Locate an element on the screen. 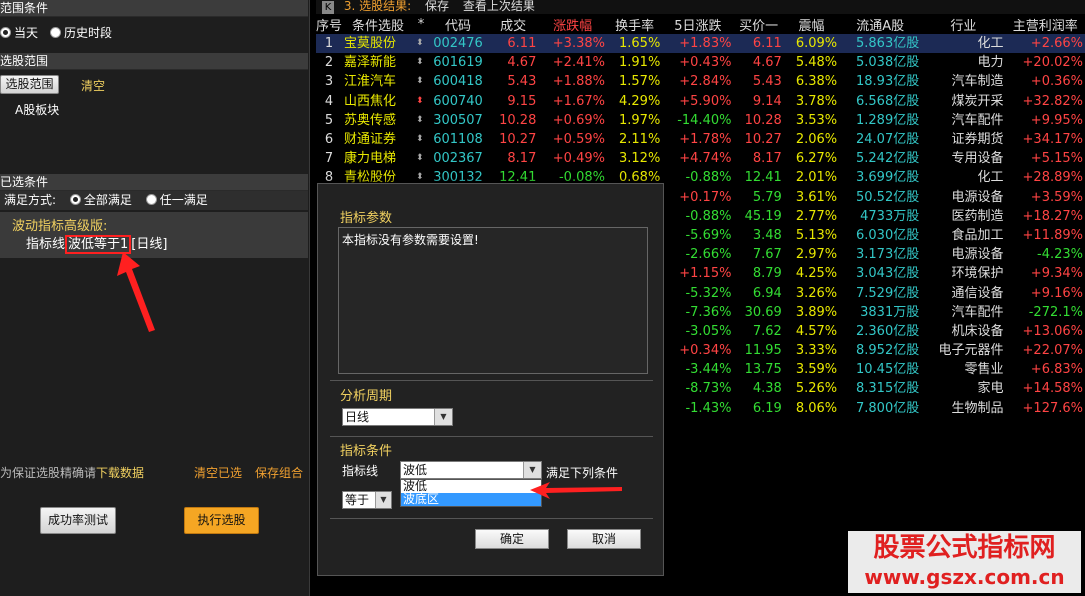 This screenshot has width=1085, height=596. column-header: 换手率 is located at coordinates (634, 24).